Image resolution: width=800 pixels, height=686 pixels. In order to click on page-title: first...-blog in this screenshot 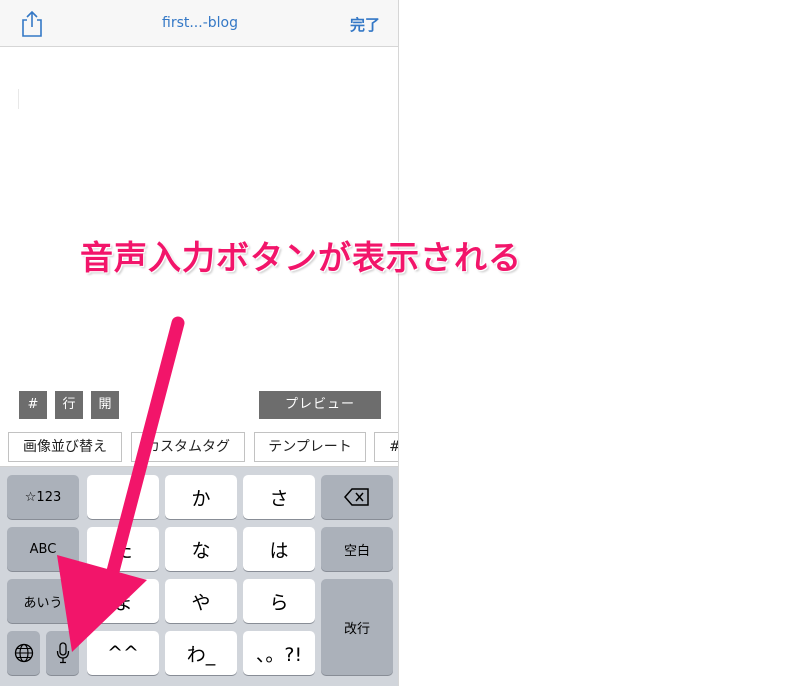, I will do `click(200, 23)`.